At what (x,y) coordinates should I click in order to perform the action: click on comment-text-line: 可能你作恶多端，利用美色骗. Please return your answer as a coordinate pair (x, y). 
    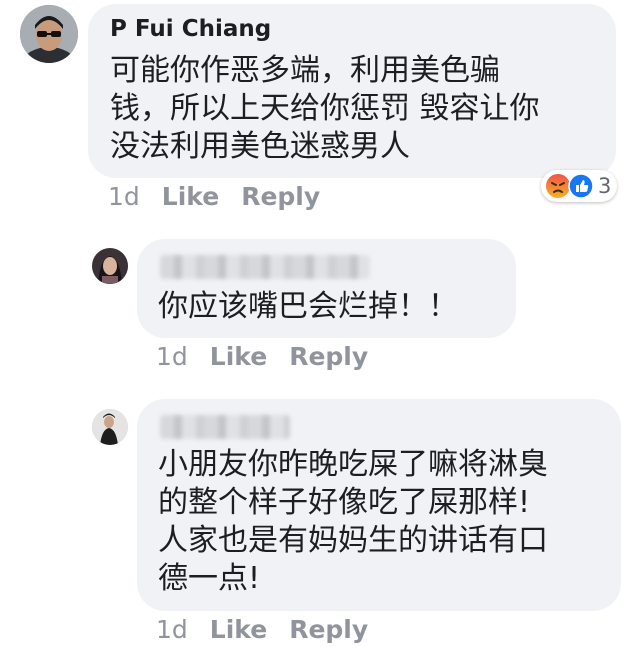
    Looking at the image, I should click on (305, 70).